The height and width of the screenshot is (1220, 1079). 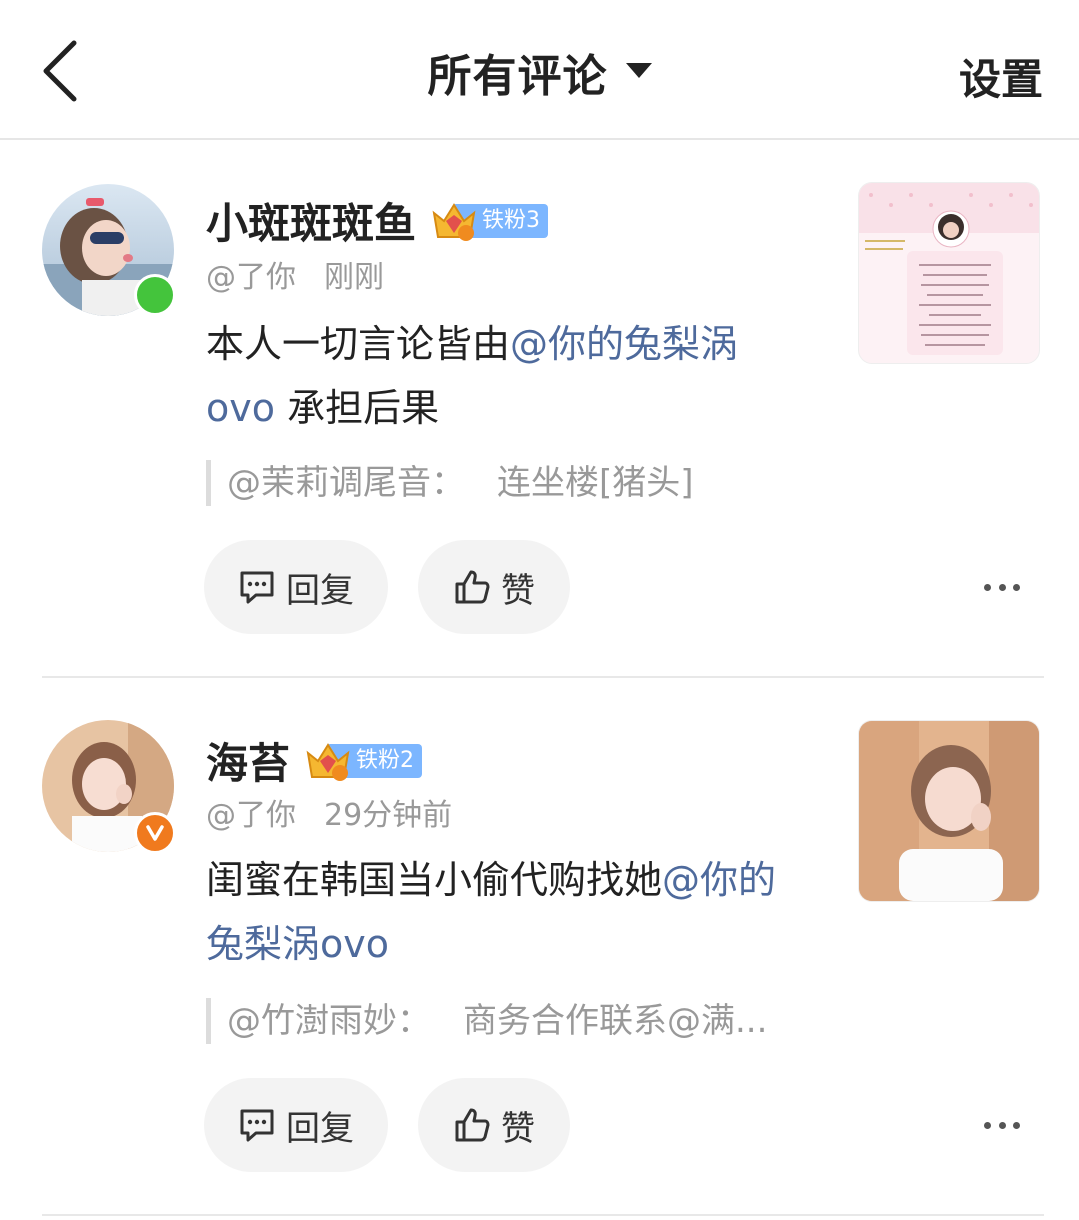 I want to click on quote-text: 连坐楼[猪头], so click(x=595, y=483).